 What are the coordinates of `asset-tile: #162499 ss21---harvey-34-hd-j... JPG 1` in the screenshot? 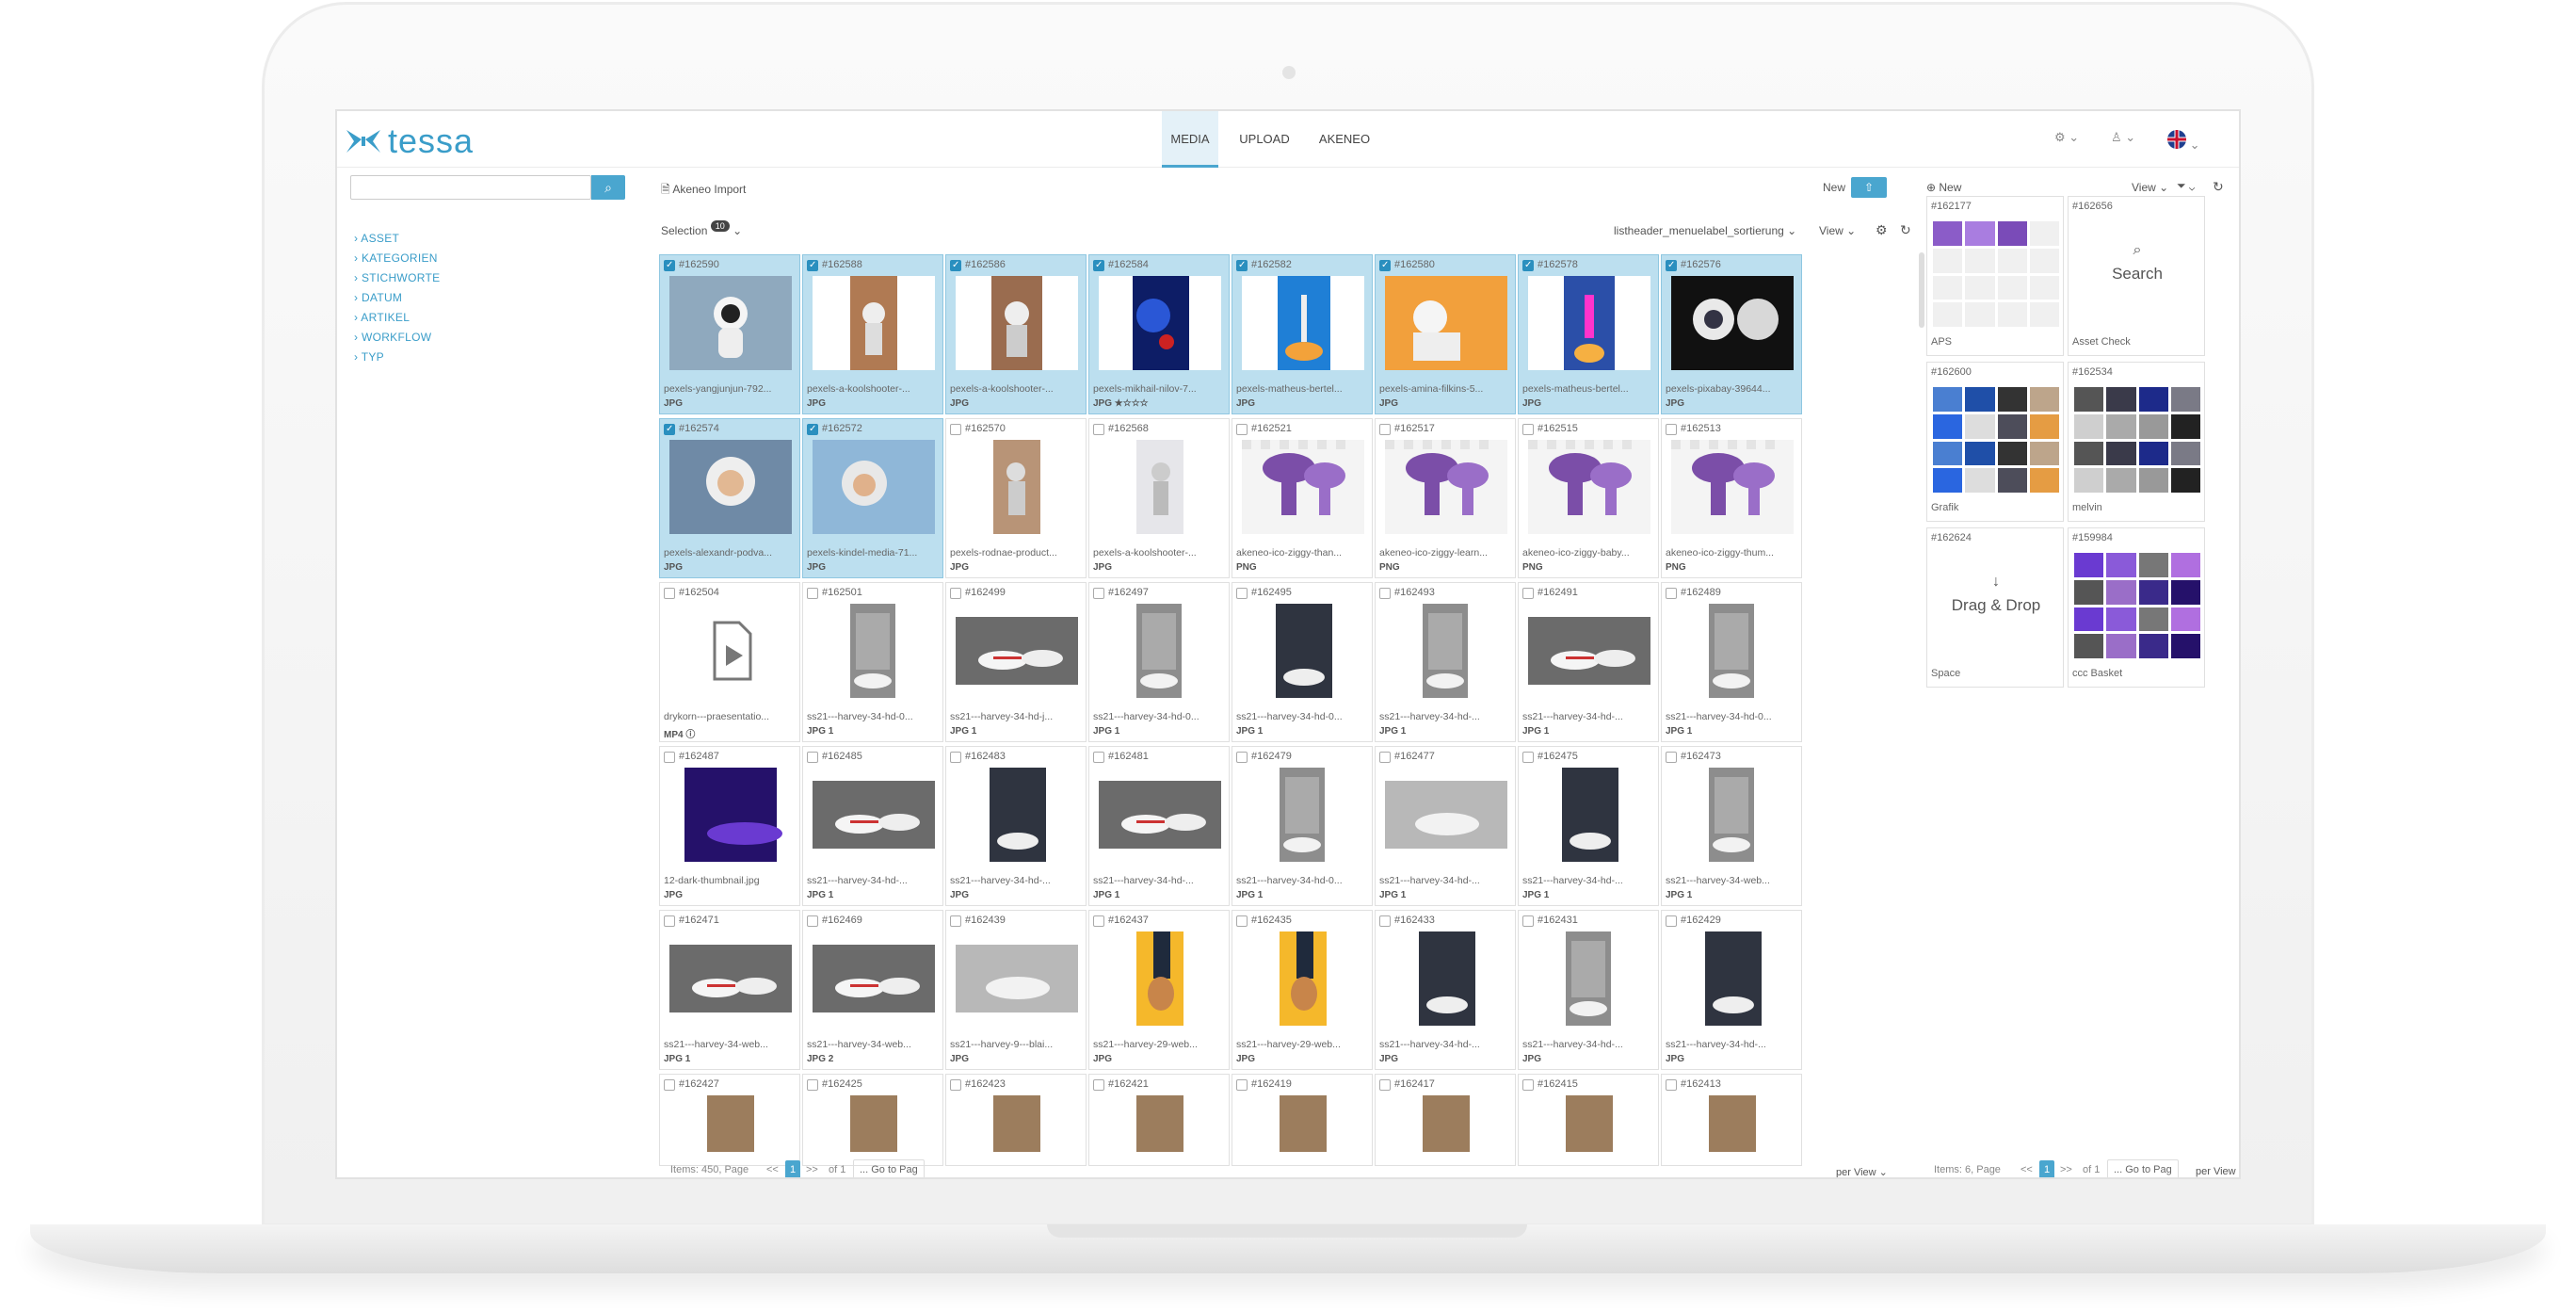 It's located at (1016, 662).